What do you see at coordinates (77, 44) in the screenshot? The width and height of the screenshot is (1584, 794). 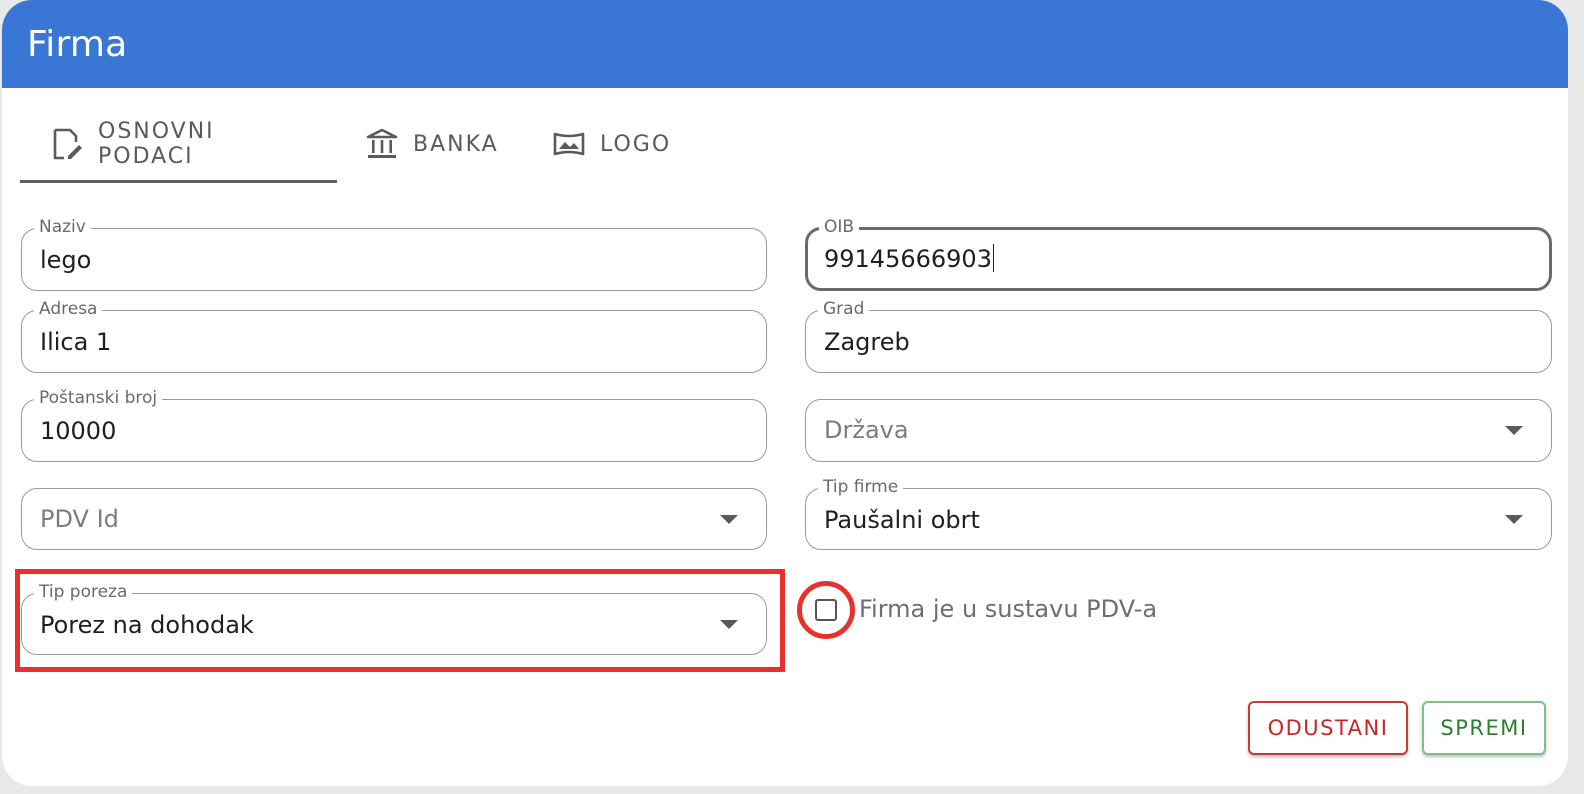 I see `dialog-title: Firma` at bounding box center [77, 44].